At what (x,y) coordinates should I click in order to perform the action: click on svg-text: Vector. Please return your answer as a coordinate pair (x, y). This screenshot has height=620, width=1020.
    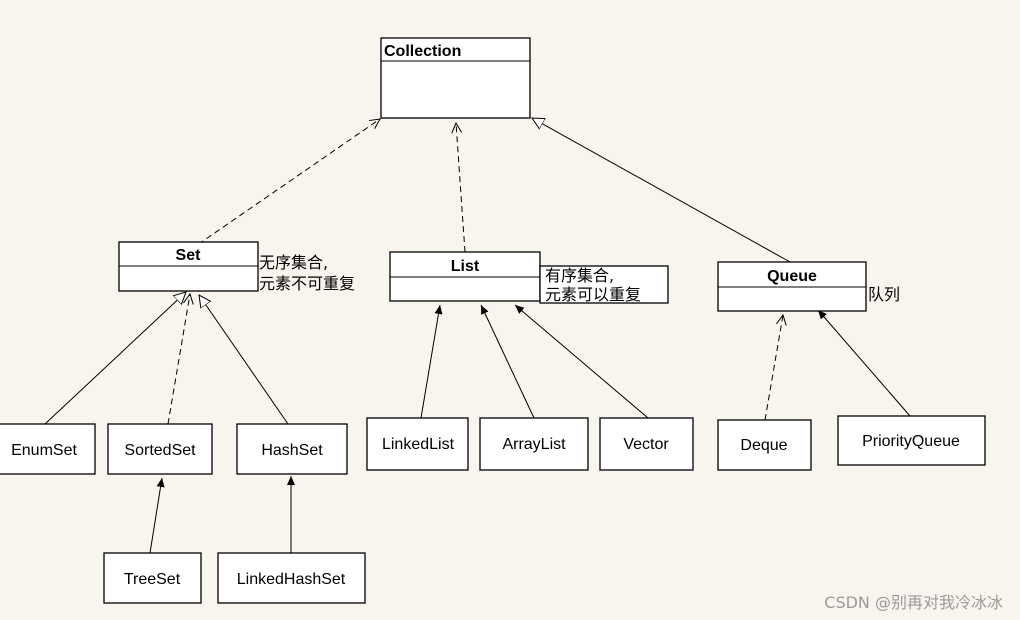
    Looking at the image, I should click on (646, 444).